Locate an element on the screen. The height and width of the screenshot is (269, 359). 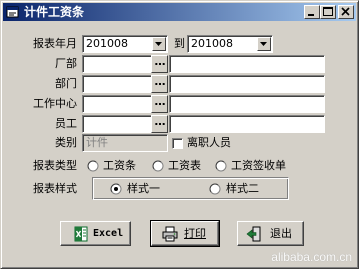
excel-button: Excel is located at coordinates (95, 233).